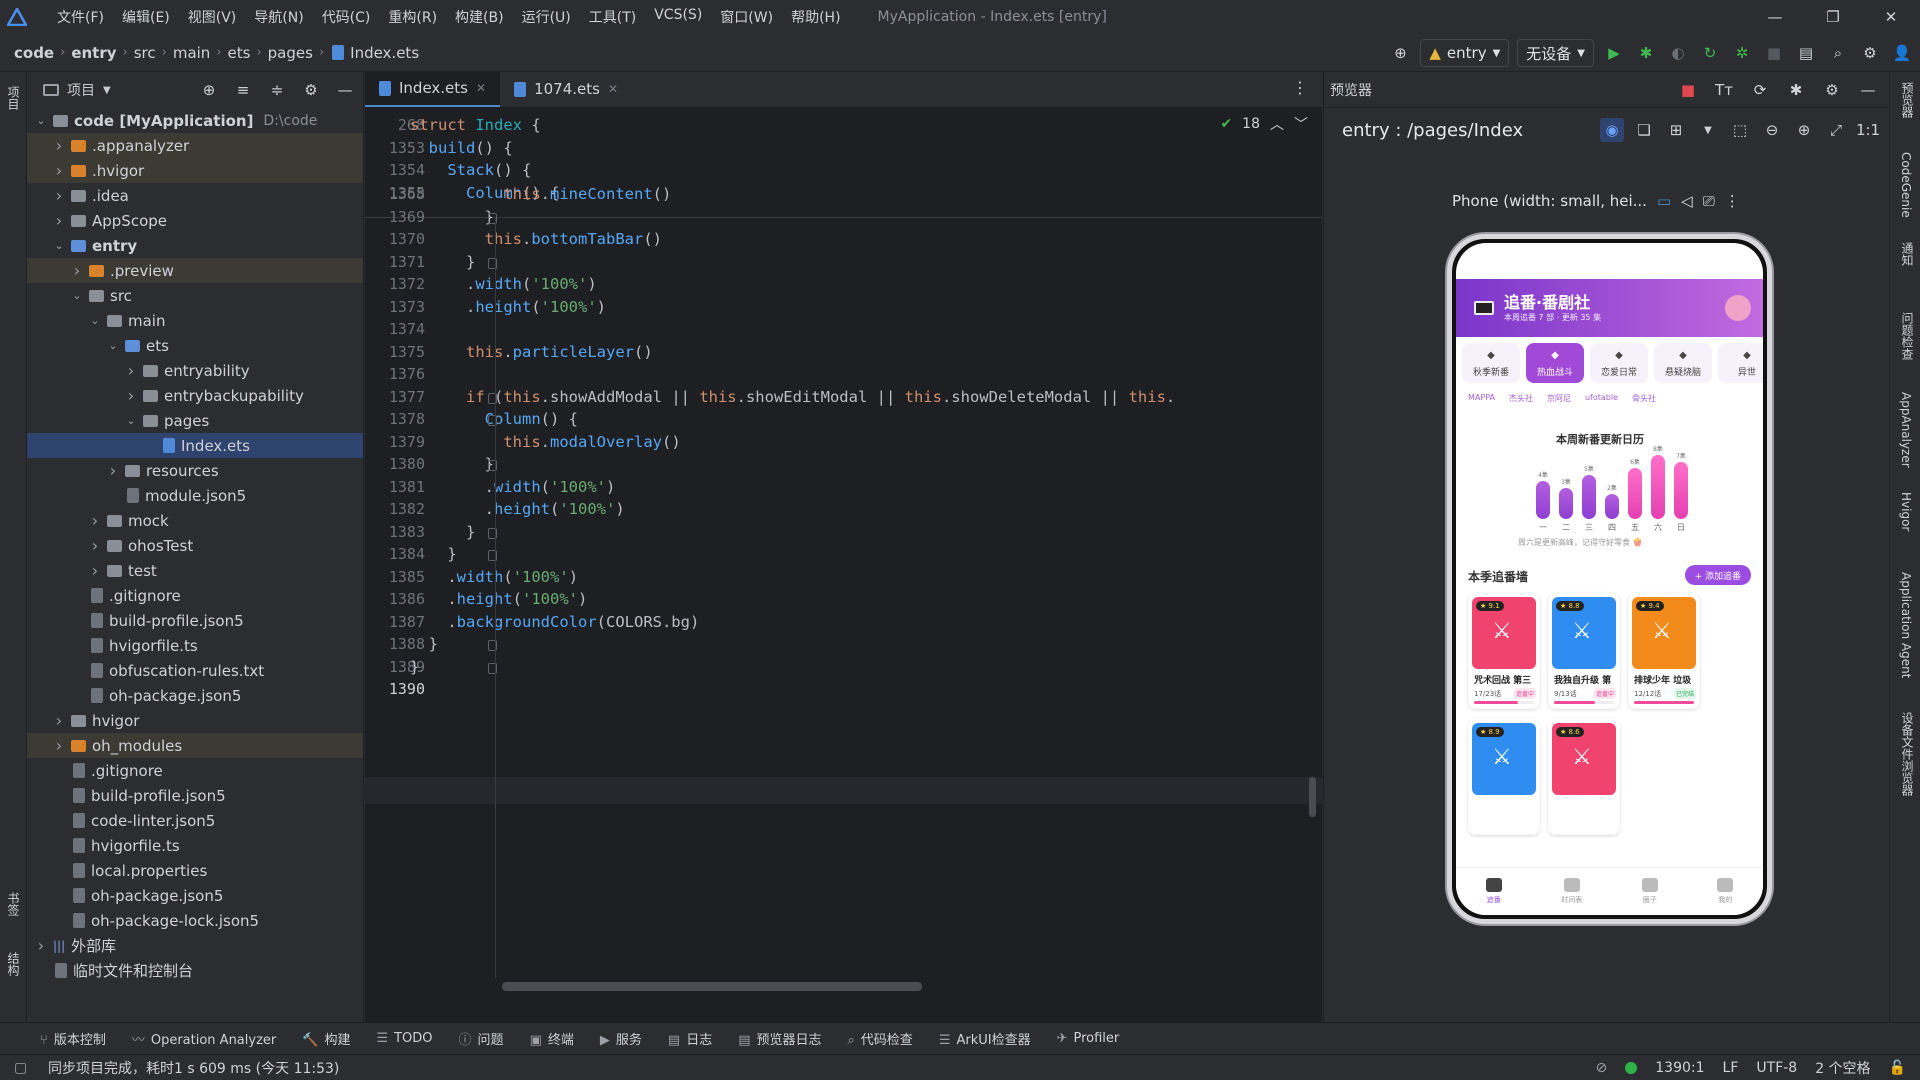  Describe the element at coordinates (1710, 53) in the screenshot. I see `reload-icon: ↻` at that location.